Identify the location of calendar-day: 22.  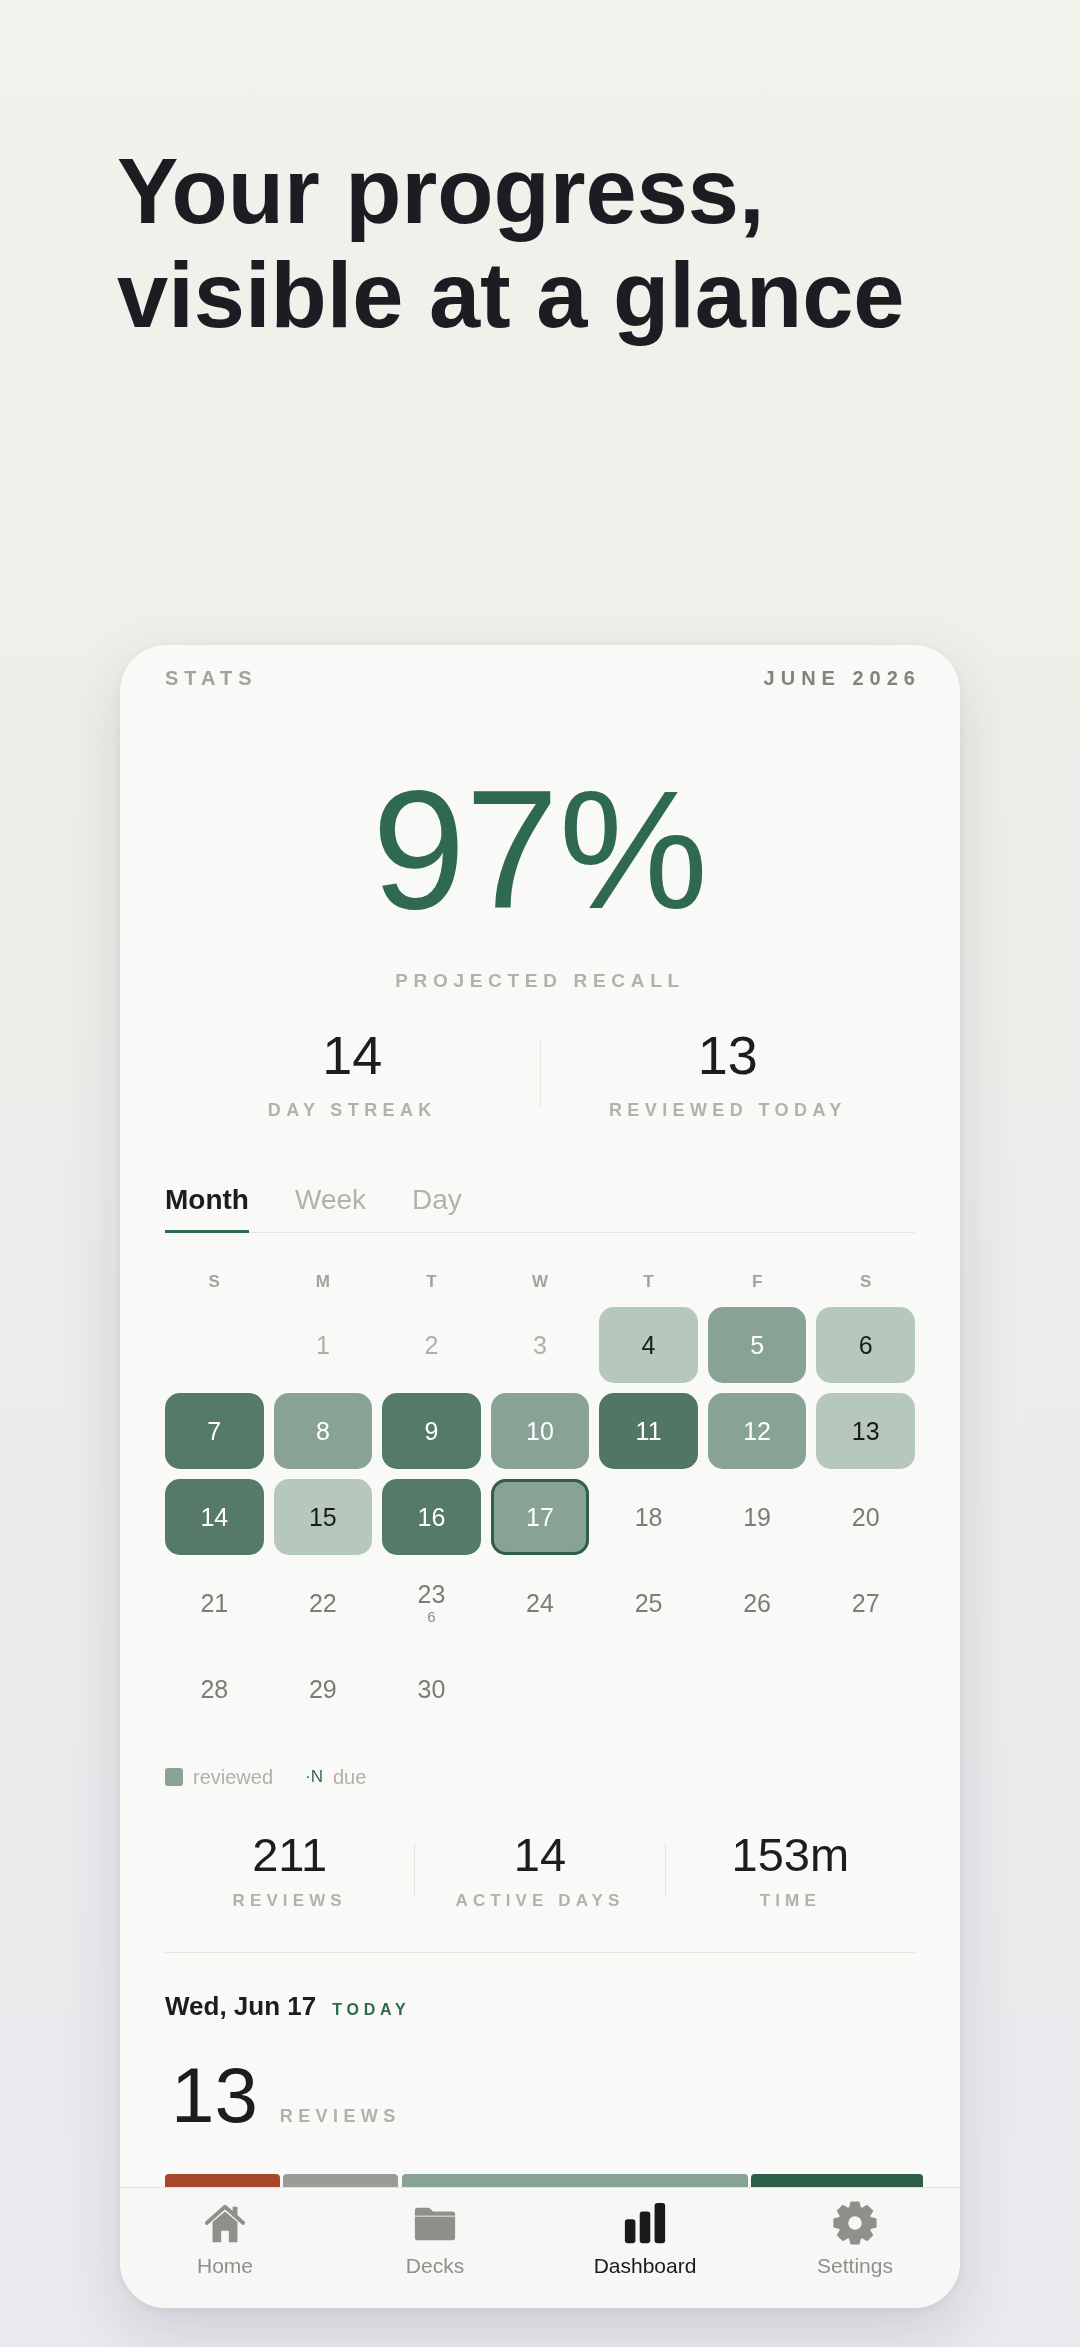
(323, 1603).